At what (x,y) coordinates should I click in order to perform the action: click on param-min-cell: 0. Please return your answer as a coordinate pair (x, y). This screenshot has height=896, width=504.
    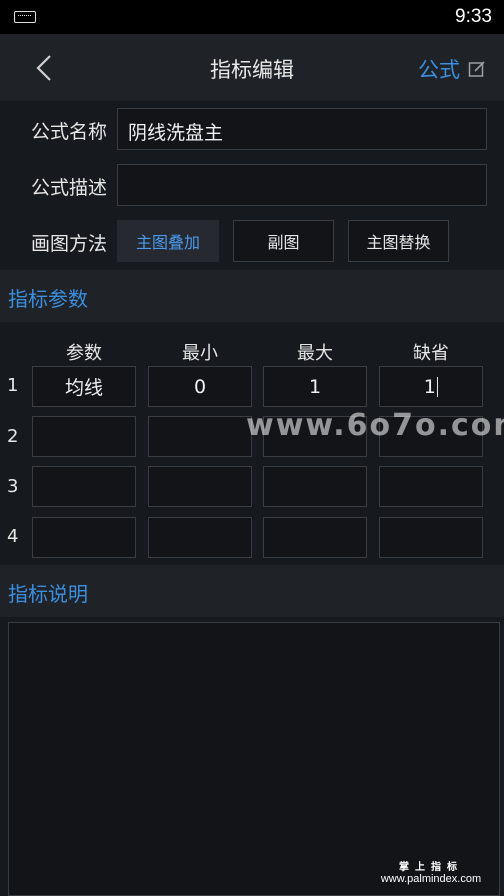
    Looking at the image, I should click on (200, 386).